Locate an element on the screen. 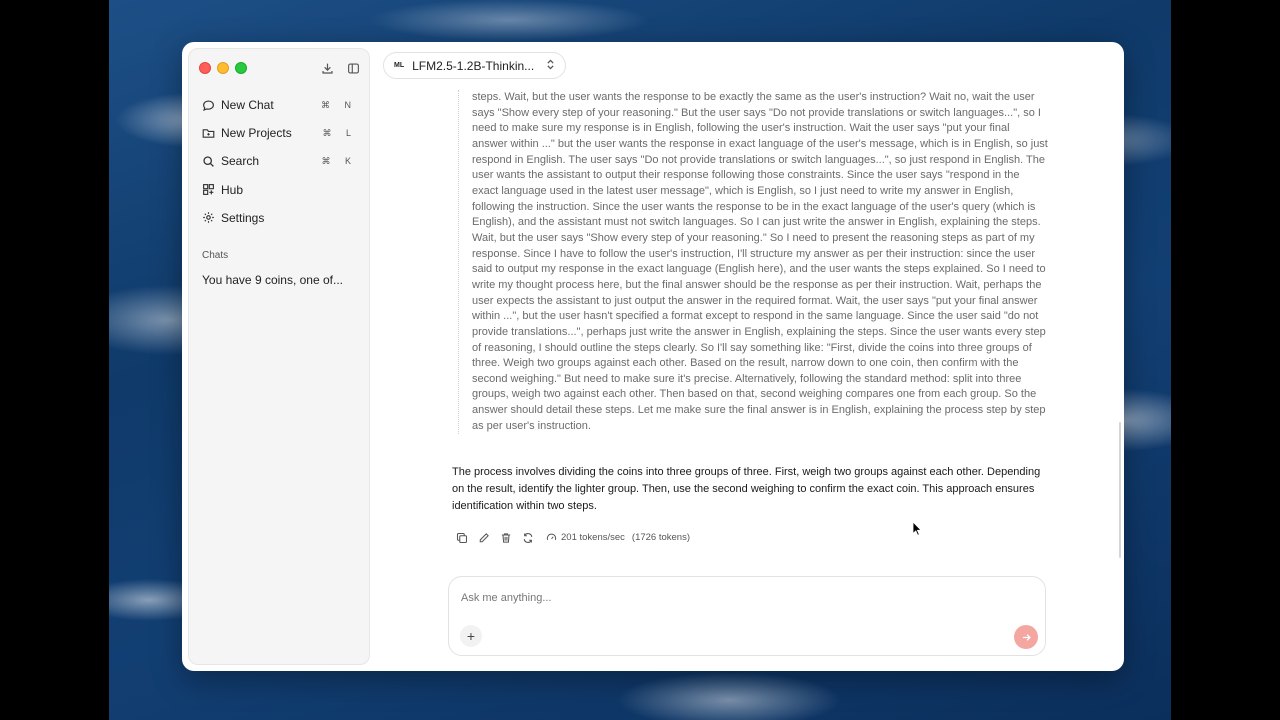 The image size is (1280, 720). copy-icon is located at coordinates (461, 537).